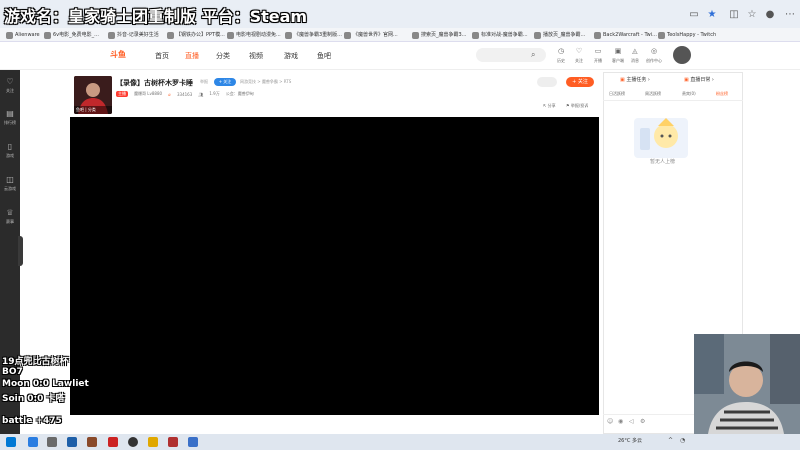  Describe the element at coordinates (154, 83) in the screenshot. I see `room-title: 【录像】古树杯木罗卡睡` at that location.